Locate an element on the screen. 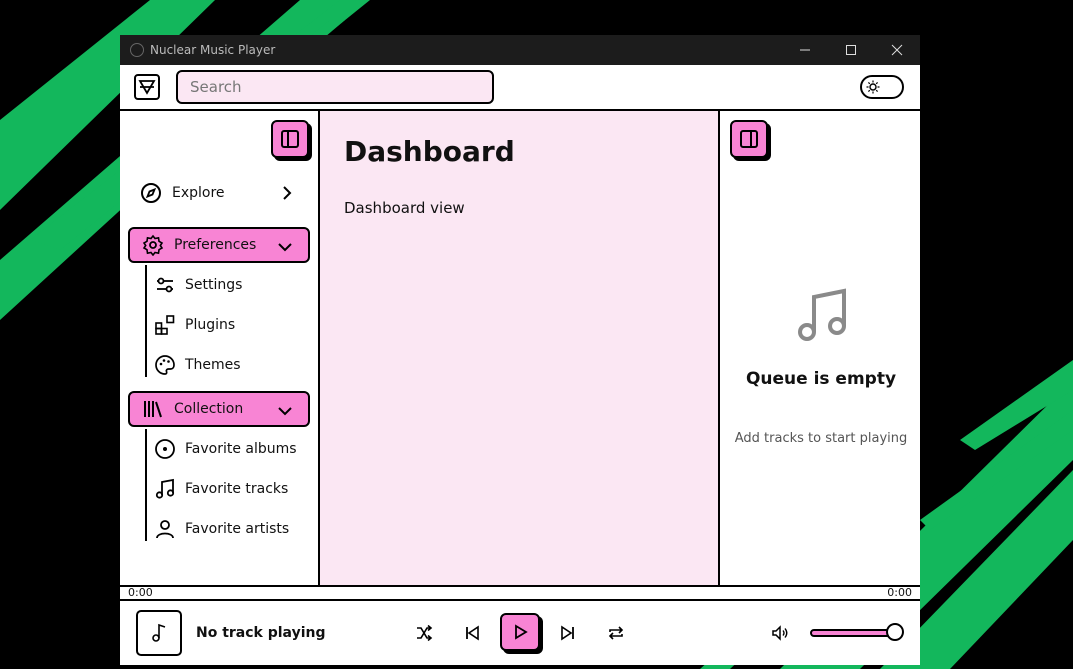  repeat-icon is located at coordinates (616, 633).